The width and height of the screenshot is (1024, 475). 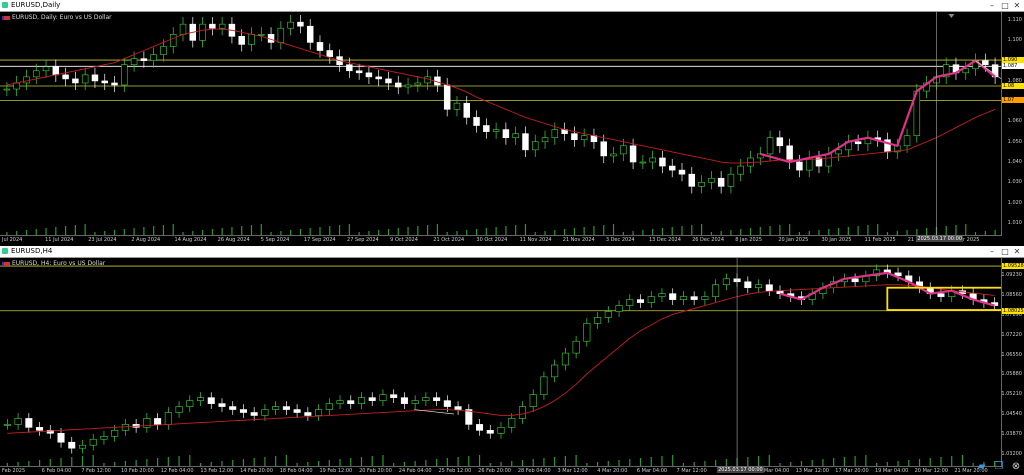 I want to click on price-tick-label: 1.03870, so click(x=1011, y=434).